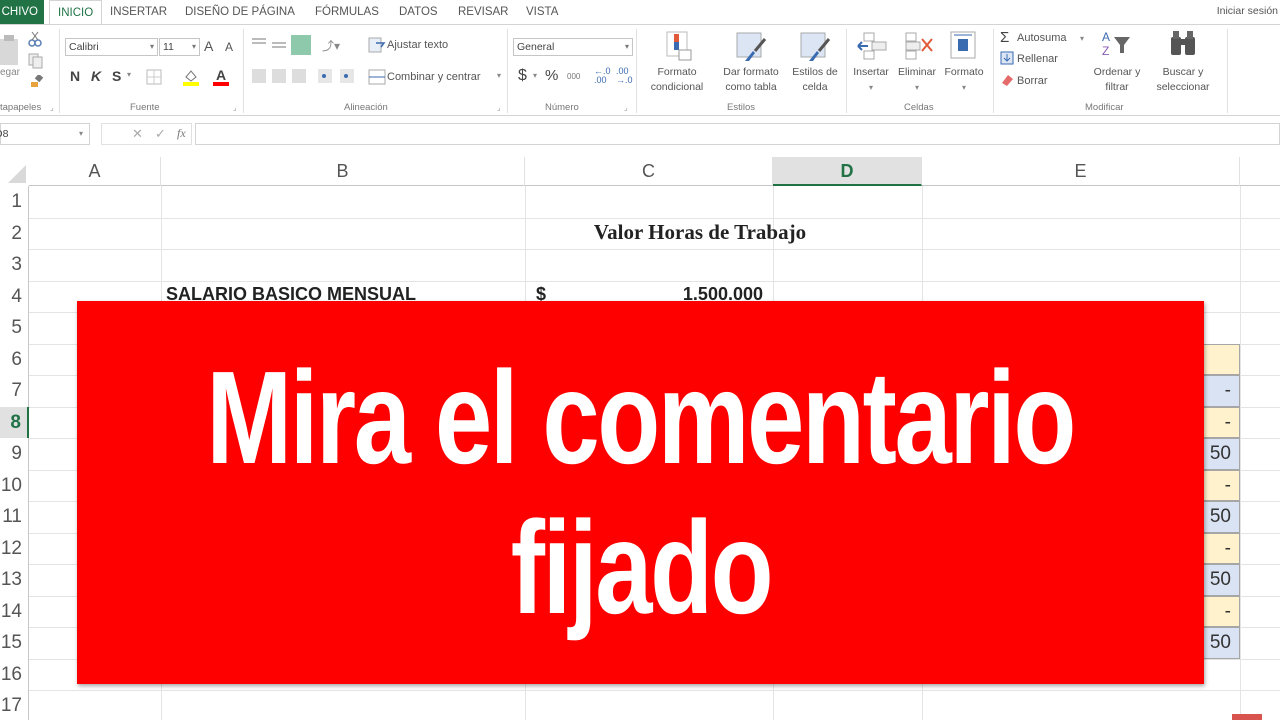 This screenshot has height=720, width=1280. What do you see at coordinates (499, 107) in the screenshot?
I see `alignment-dialog-launcher: ⌟` at bounding box center [499, 107].